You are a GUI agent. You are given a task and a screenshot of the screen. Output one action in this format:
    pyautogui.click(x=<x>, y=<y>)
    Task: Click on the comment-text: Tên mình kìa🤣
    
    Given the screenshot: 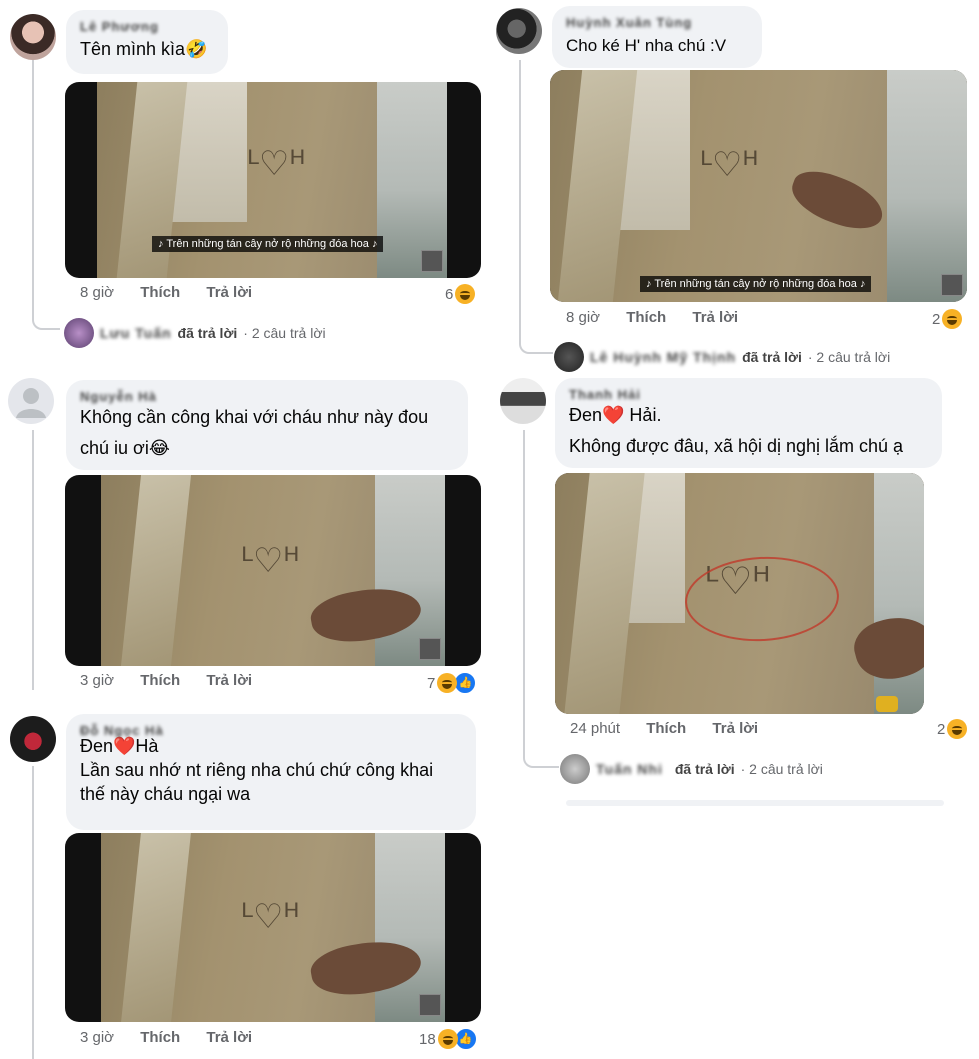 What is the action you would take?
    pyautogui.click(x=144, y=49)
    